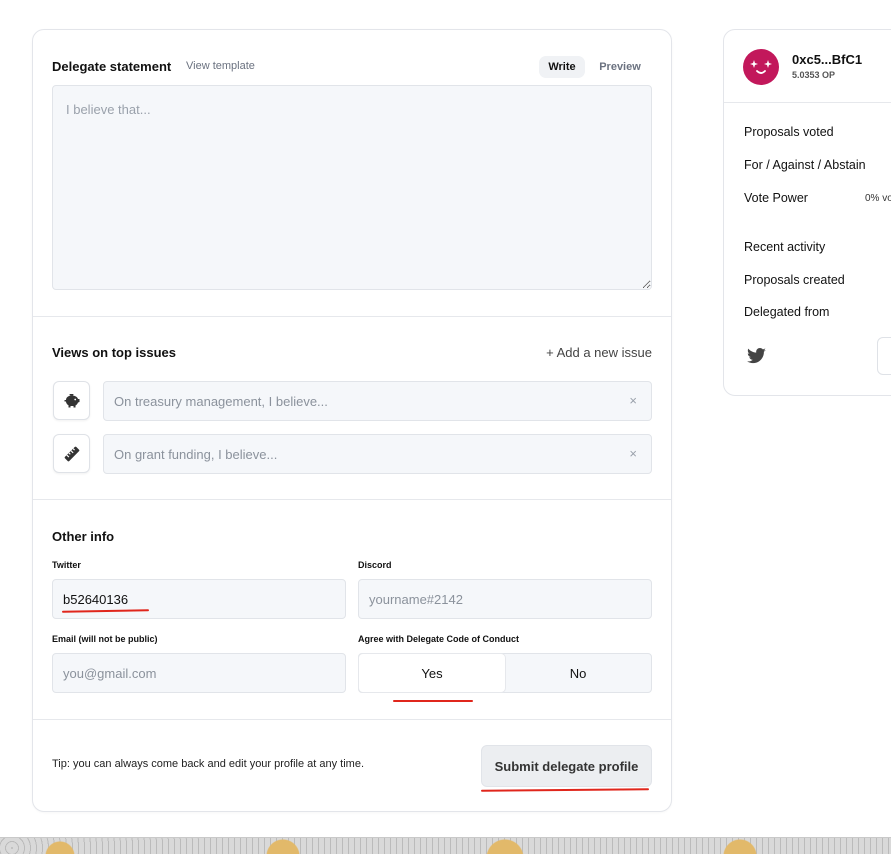 Image resolution: width=891 pixels, height=854 pixels. What do you see at coordinates (776, 198) in the screenshot?
I see `stat-vote-power: Vote Power` at bounding box center [776, 198].